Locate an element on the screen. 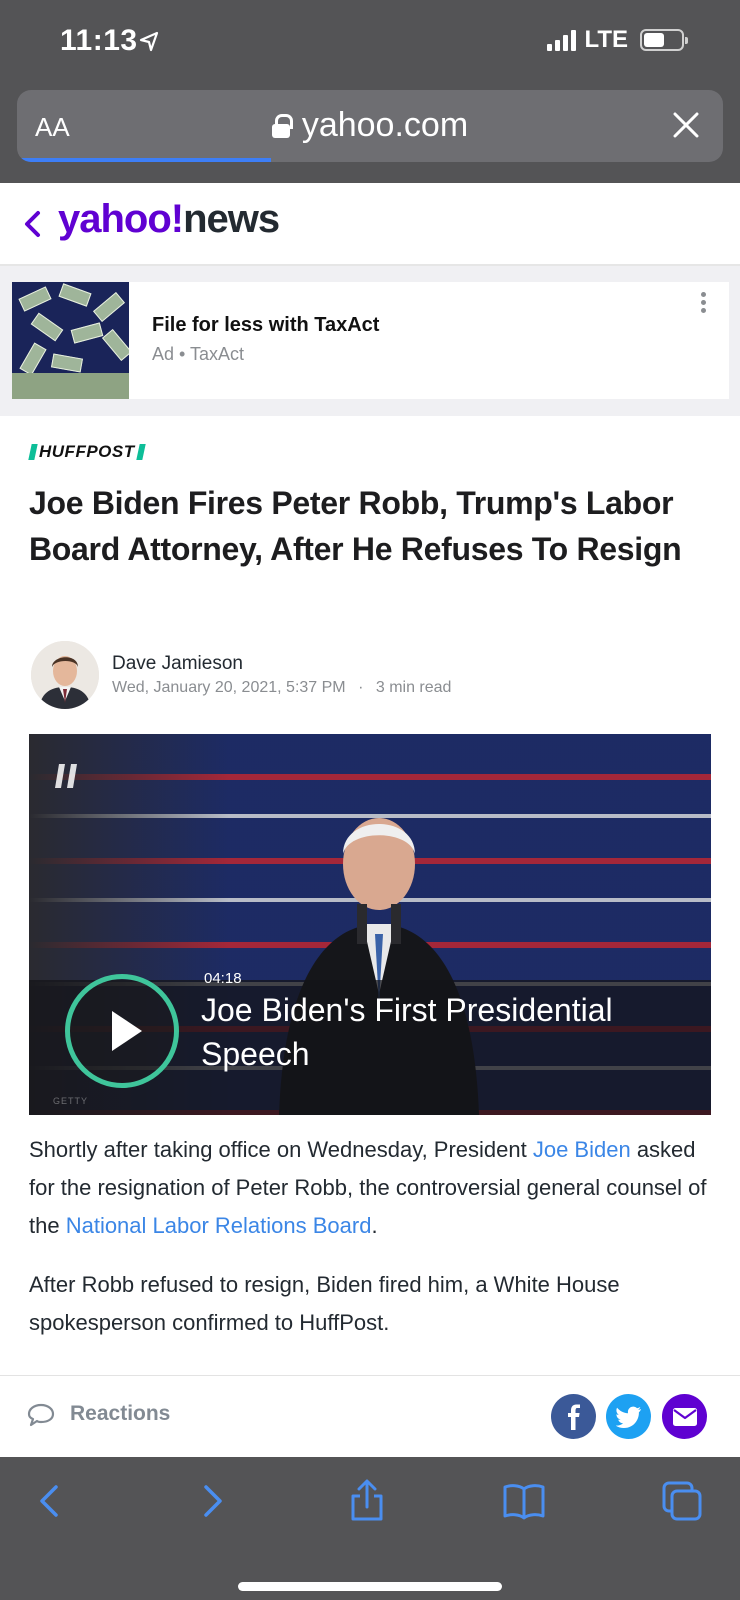 The image size is (740, 1600). twitter-share-button is located at coordinates (628, 1416).